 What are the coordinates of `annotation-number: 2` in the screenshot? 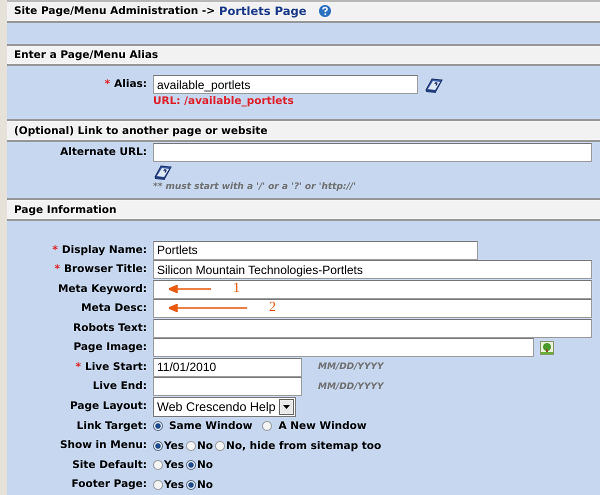 It's located at (272, 308).